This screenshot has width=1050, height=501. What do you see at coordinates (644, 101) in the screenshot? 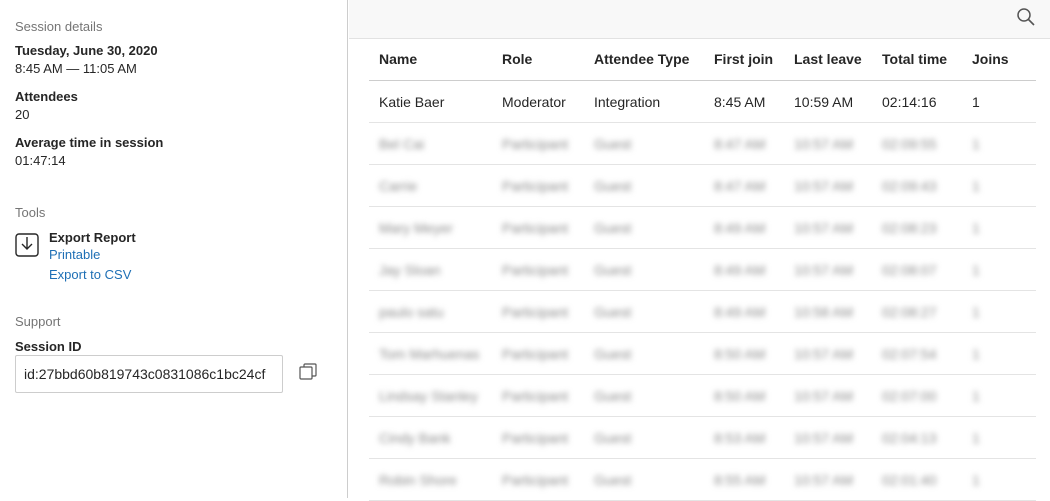
I see `cell-attendee-type: Integration` at bounding box center [644, 101].